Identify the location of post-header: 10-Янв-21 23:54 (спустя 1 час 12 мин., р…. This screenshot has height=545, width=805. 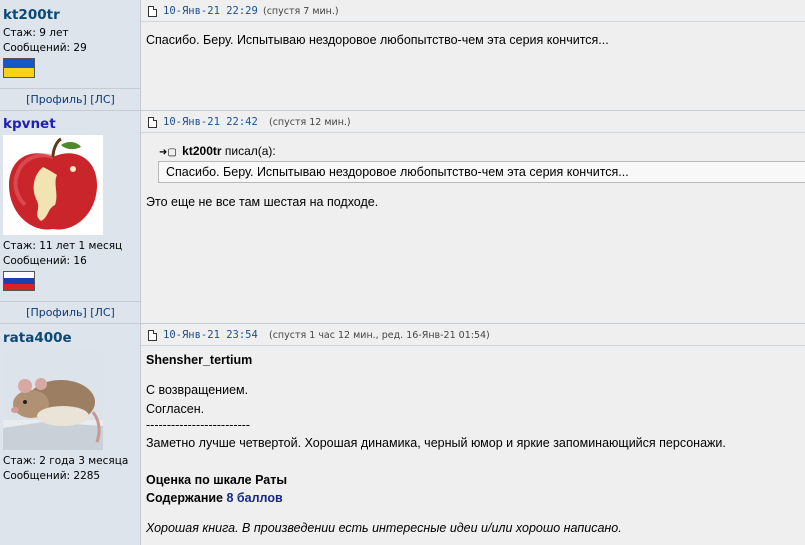
(473, 335).